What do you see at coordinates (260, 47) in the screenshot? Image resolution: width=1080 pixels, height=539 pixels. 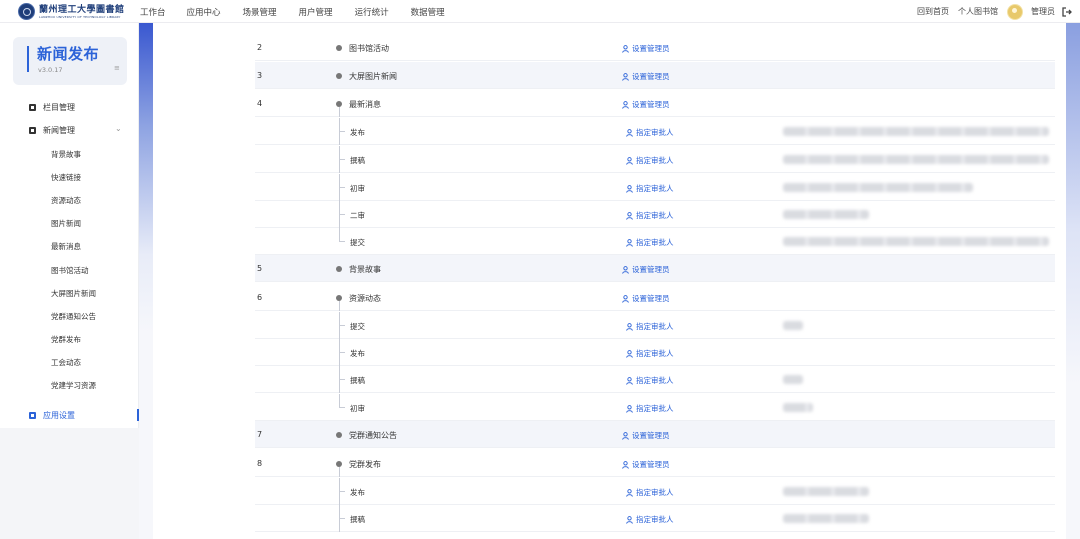 I see `row-number: 2` at bounding box center [260, 47].